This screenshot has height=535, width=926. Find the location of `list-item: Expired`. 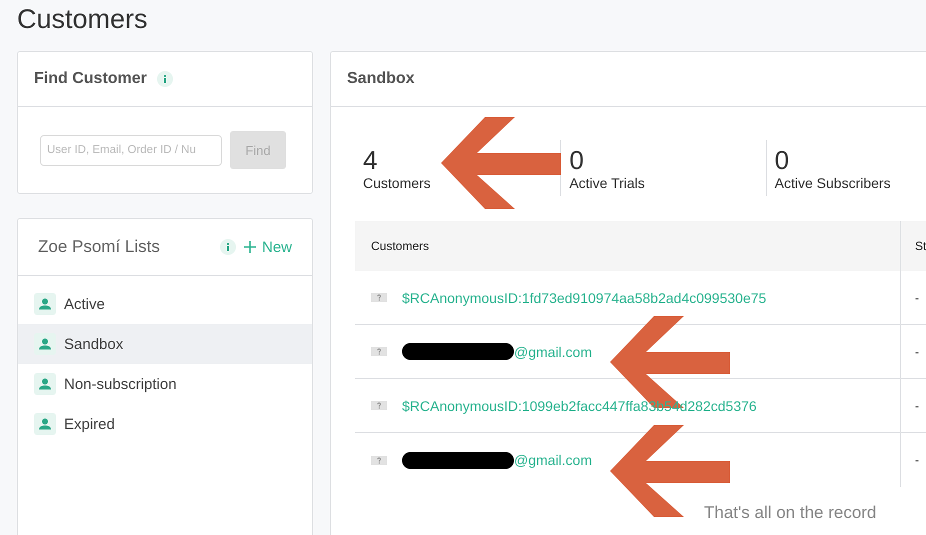

list-item: Expired is located at coordinates (165, 424).